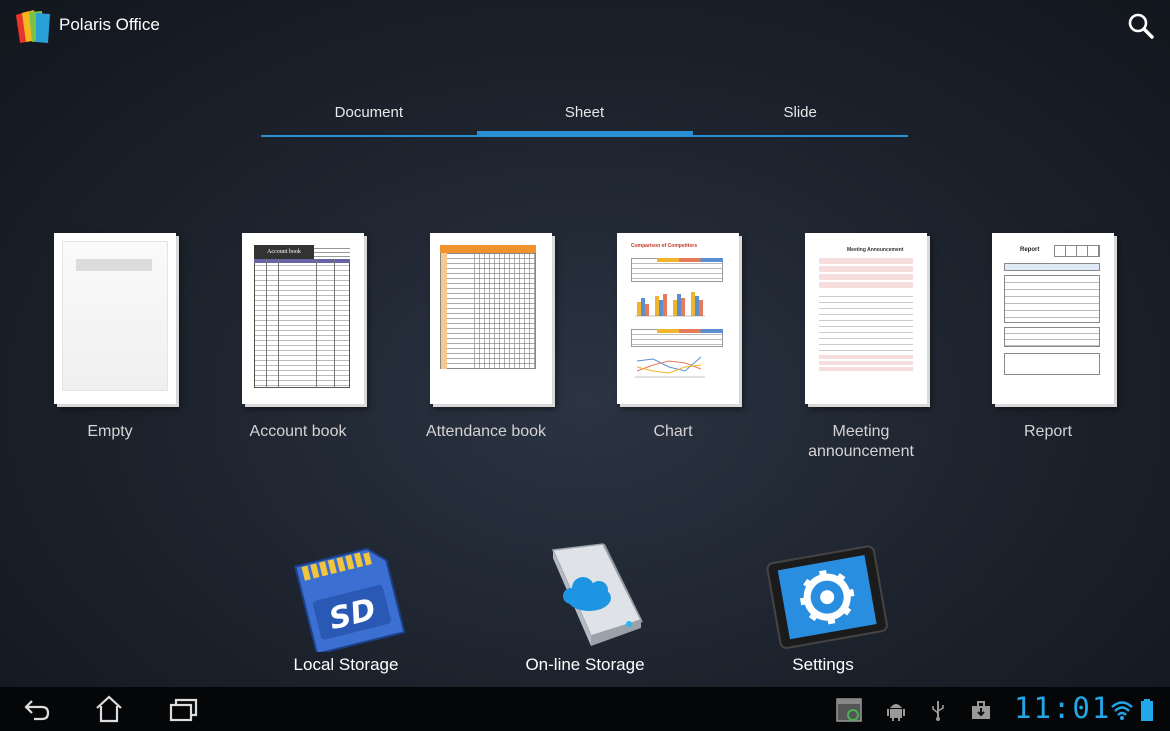 The height and width of the screenshot is (731, 1170). I want to click on home-icon, so click(109, 709).